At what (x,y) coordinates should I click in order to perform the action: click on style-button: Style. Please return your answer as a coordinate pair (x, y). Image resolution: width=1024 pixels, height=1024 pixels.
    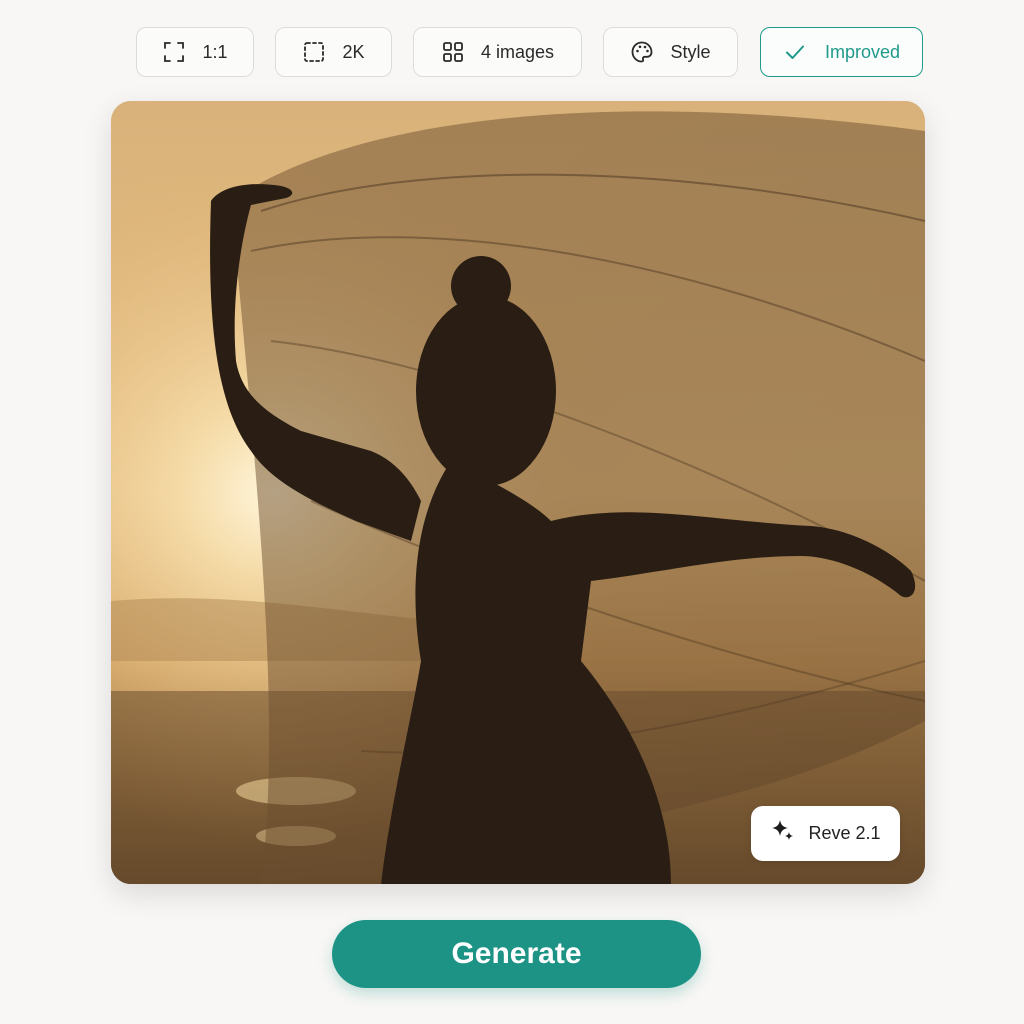
    Looking at the image, I should click on (670, 52).